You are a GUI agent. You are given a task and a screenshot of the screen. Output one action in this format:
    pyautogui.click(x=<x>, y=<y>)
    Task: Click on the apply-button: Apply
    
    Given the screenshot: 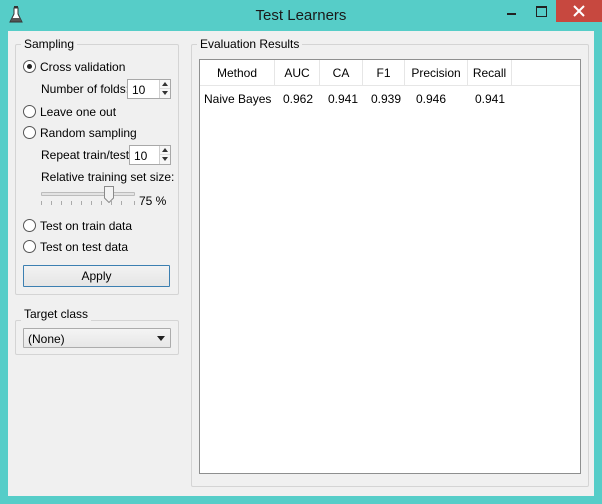 What is the action you would take?
    pyautogui.click(x=96, y=276)
    